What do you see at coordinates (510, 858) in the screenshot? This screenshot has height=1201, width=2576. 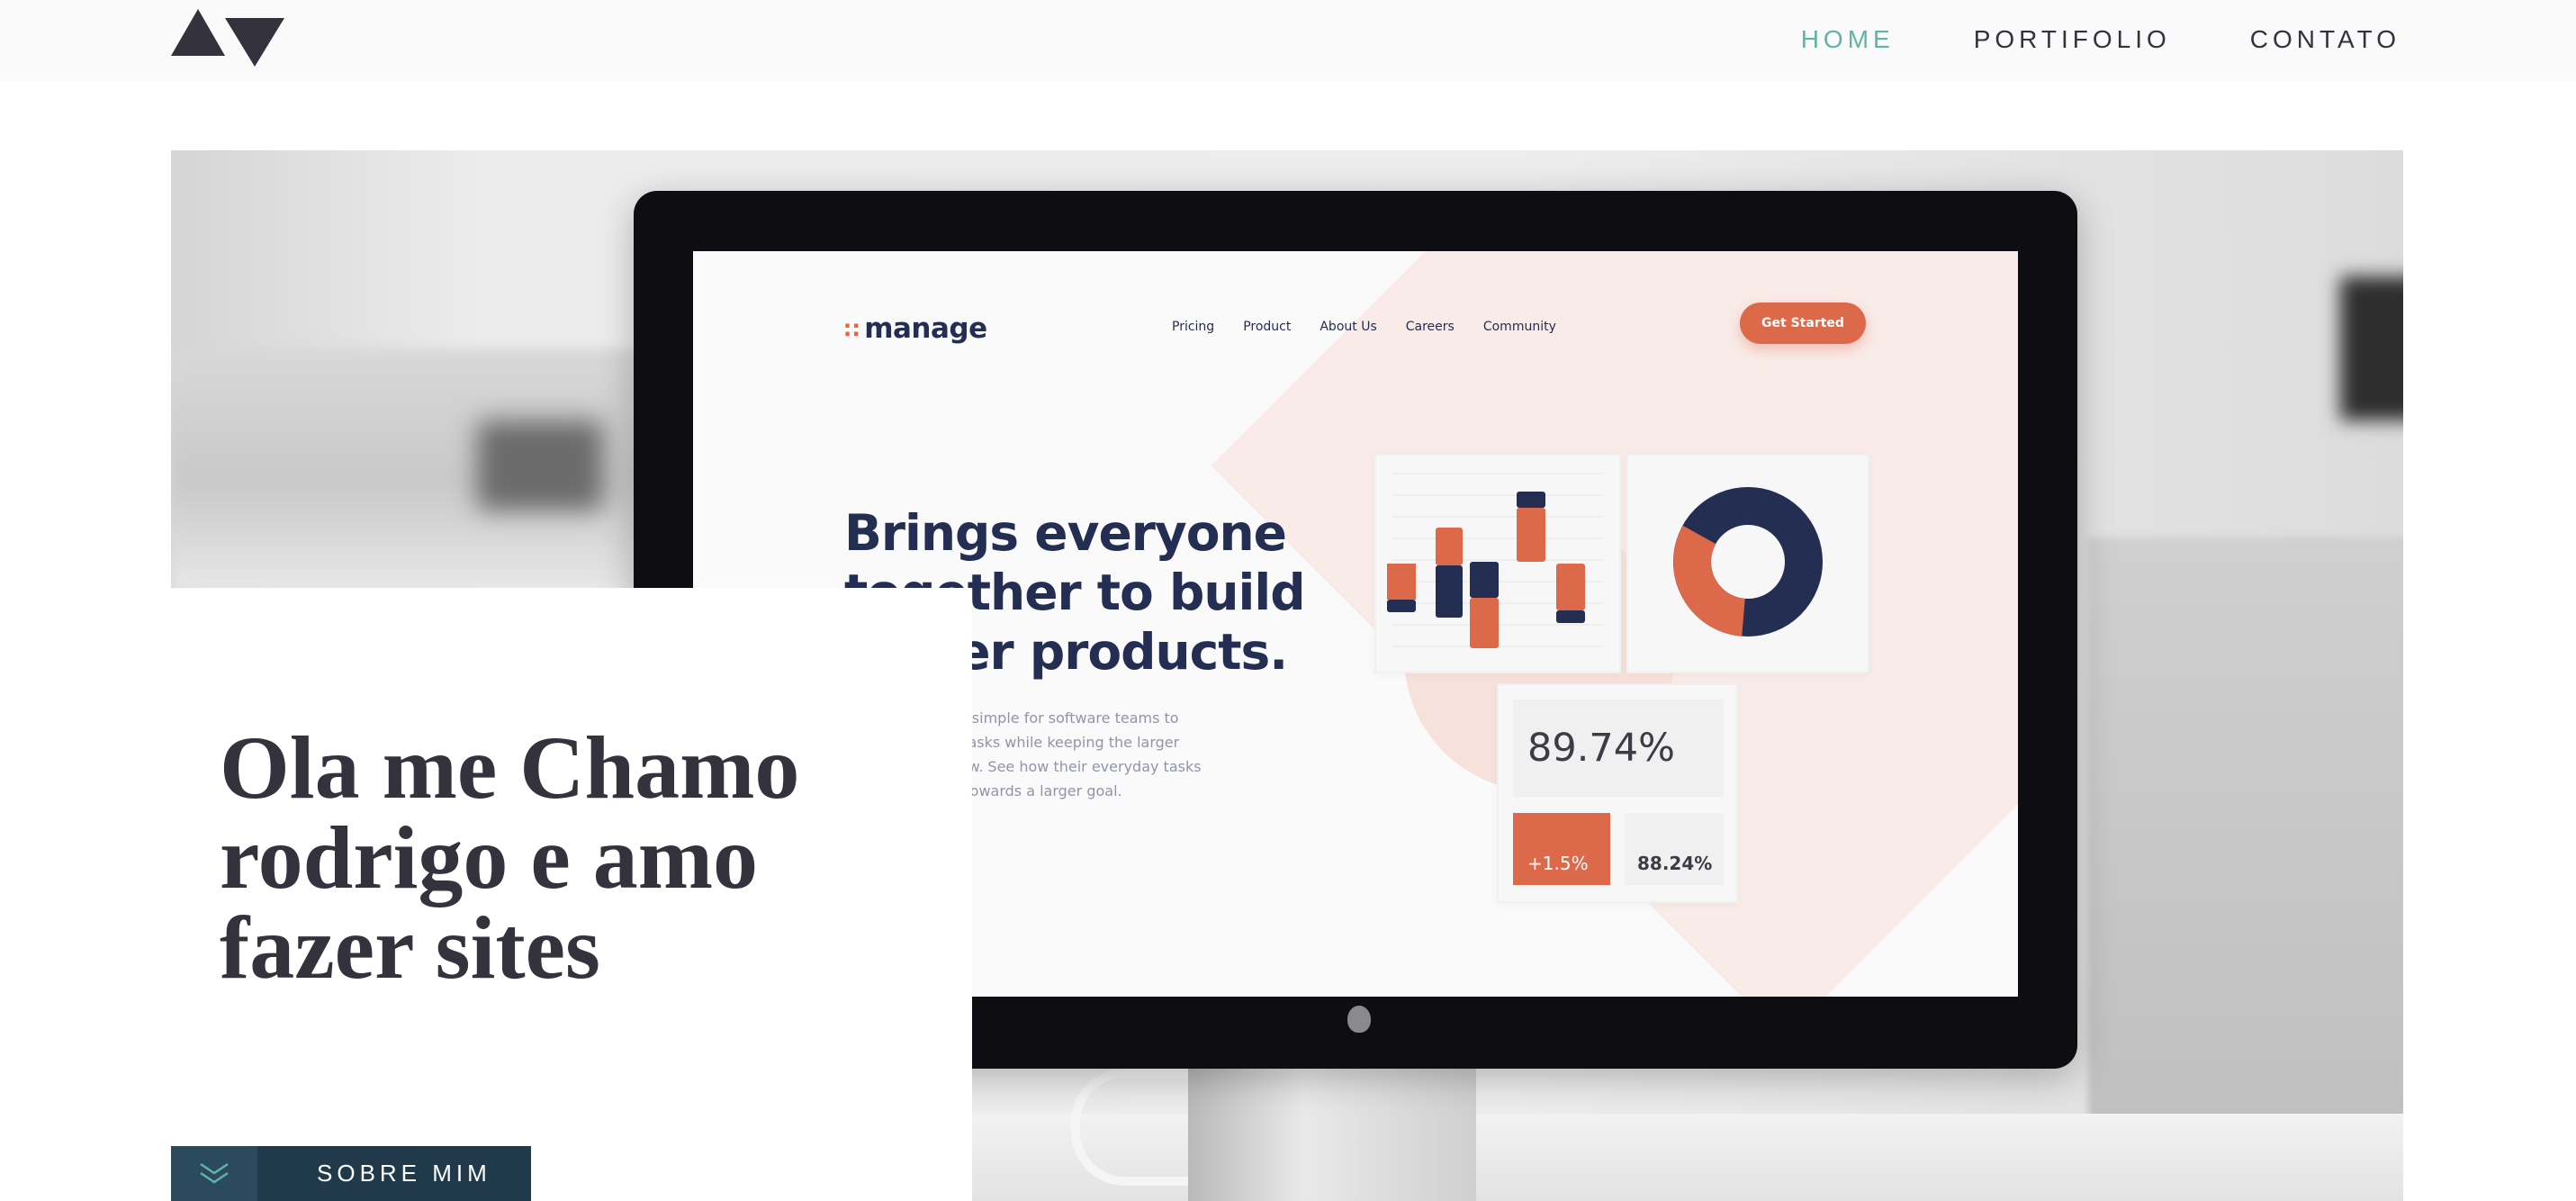 I see `hero-title: Ola me Chamo rodrigo e amo fazer sites` at bounding box center [510, 858].